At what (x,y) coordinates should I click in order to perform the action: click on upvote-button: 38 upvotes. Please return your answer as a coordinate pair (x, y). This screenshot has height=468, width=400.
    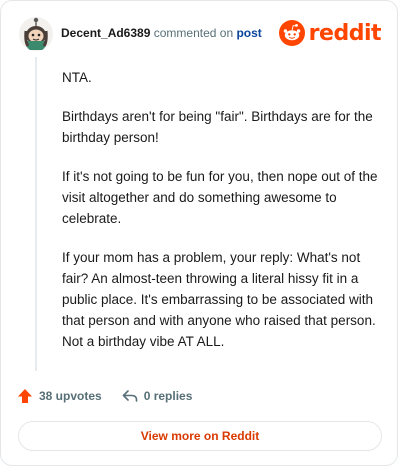
    Looking at the image, I should click on (59, 396).